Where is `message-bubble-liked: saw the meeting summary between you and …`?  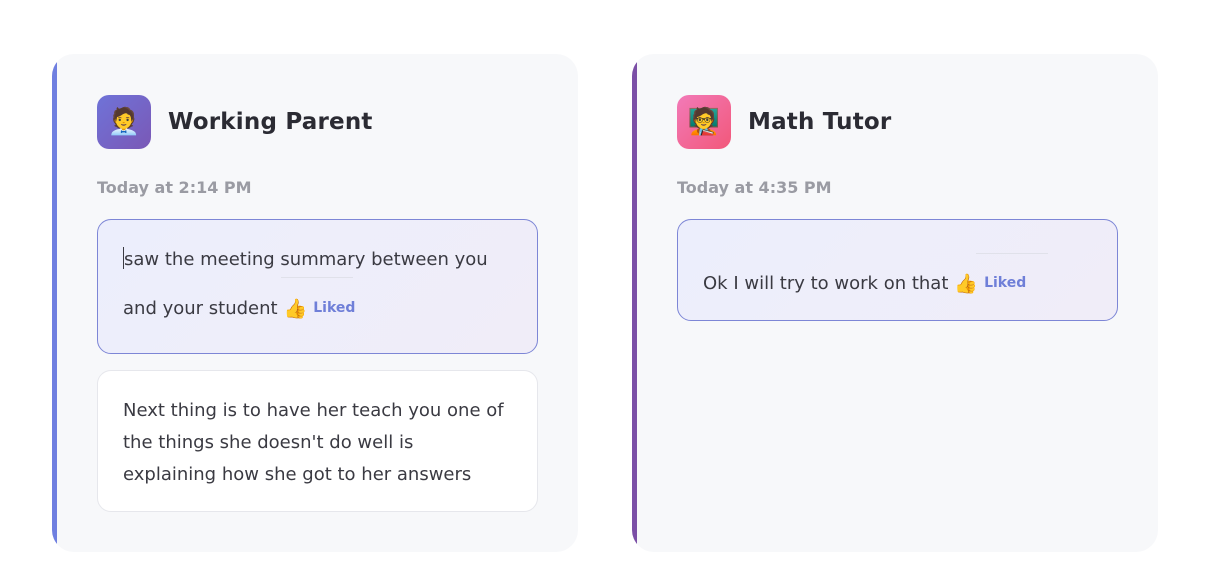 message-bubble-liked: saw the meeting summary between you and … is located at coordinates (317, 286).